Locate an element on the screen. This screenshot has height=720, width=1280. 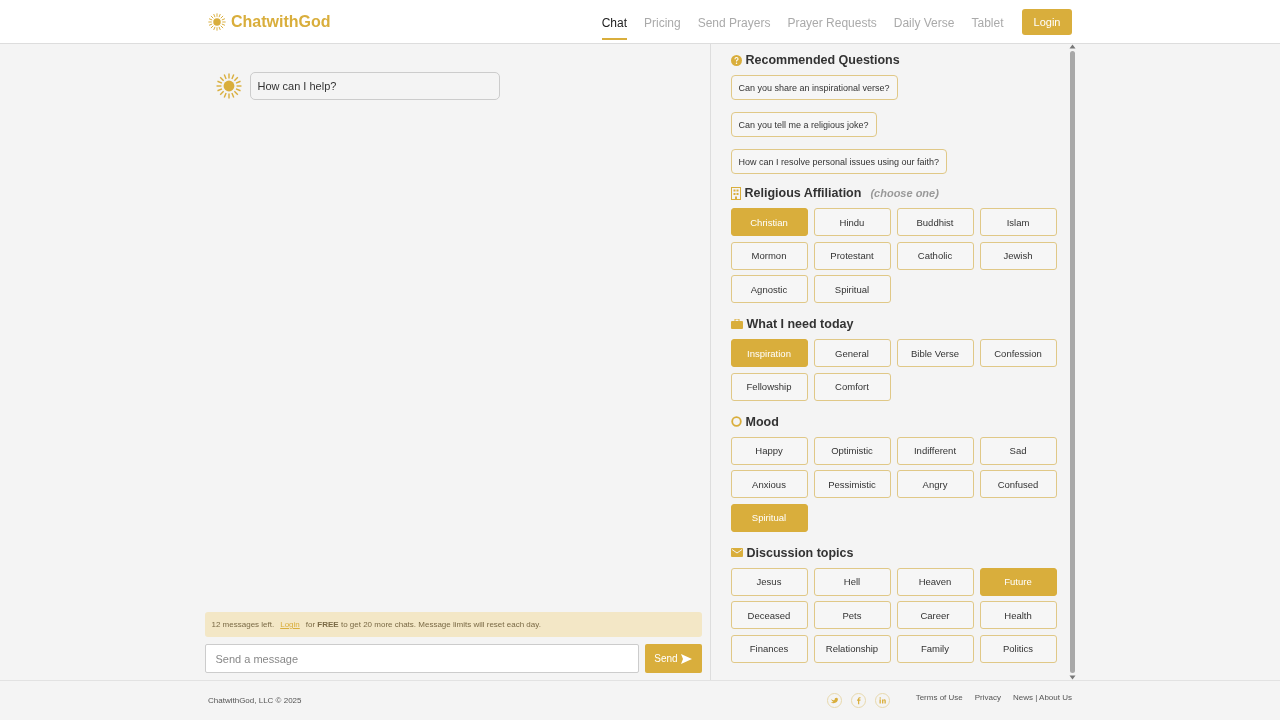
envelope-icon is located at coordinates (736, 552).